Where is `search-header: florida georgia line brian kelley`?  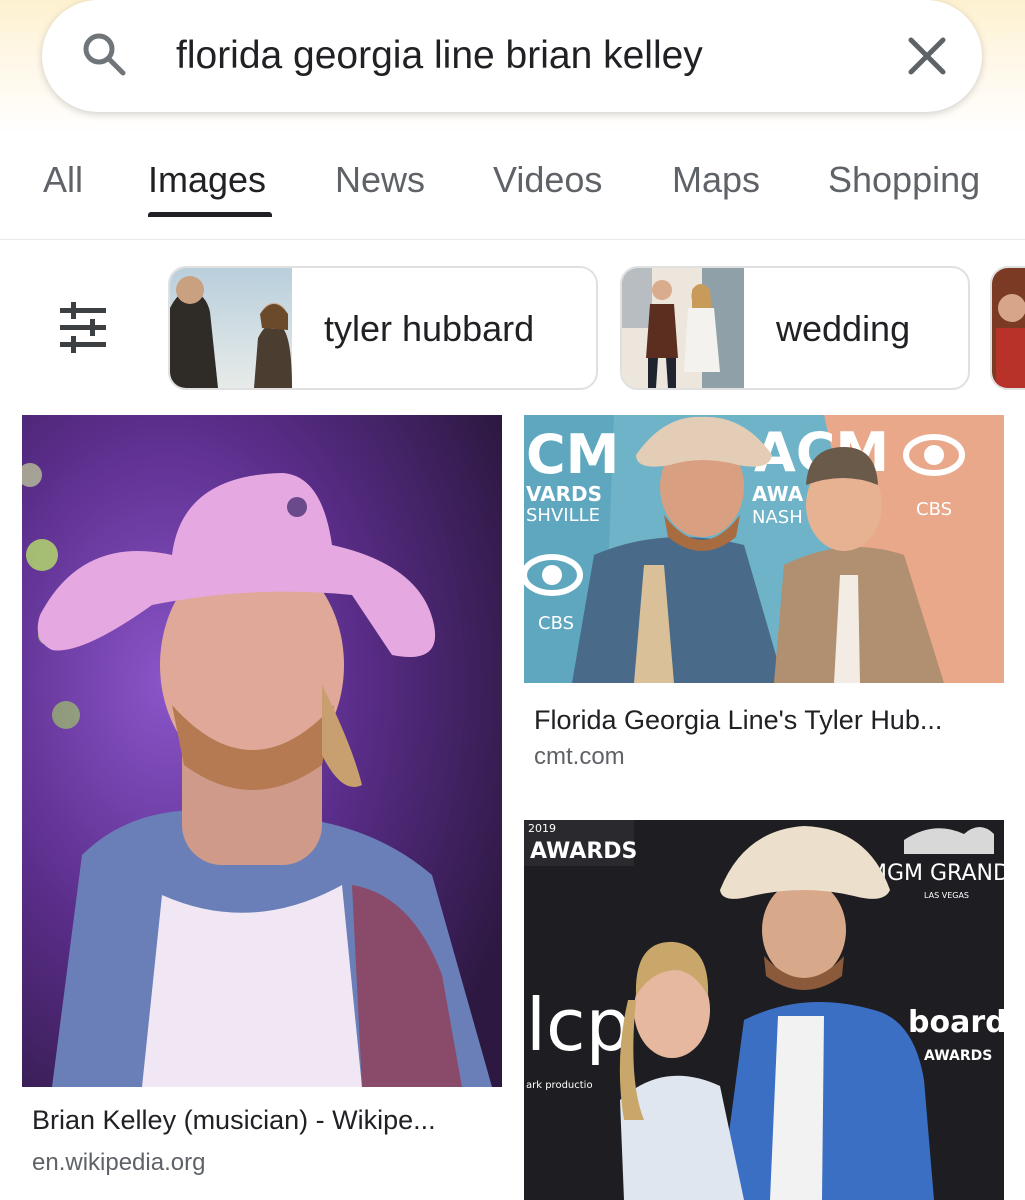
search-header: florida georgia line brian kelley is located at coordinates (512, 67).